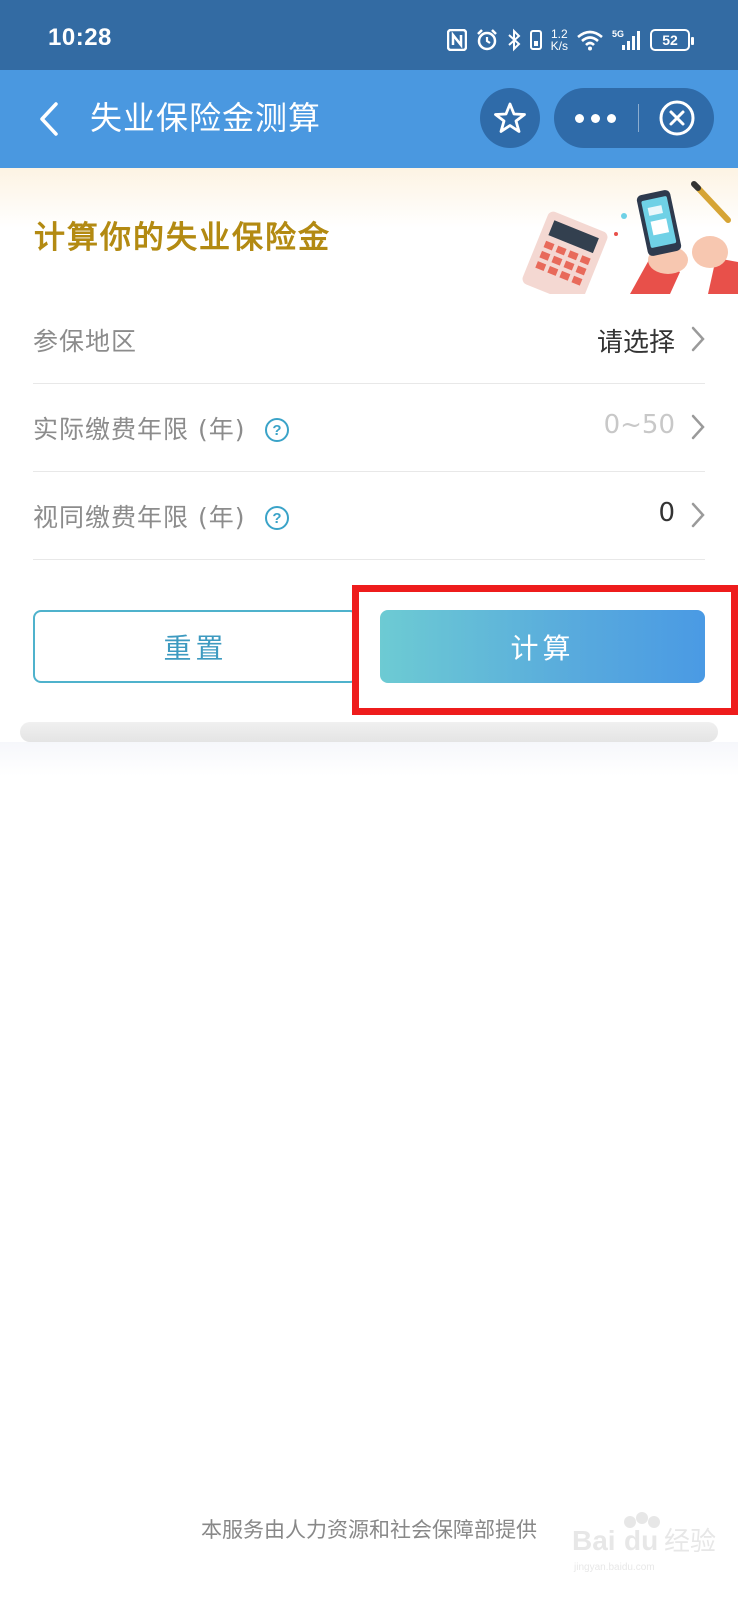  I want to click on svg-text: jingyan.baidu.com, so click(614, 1567).